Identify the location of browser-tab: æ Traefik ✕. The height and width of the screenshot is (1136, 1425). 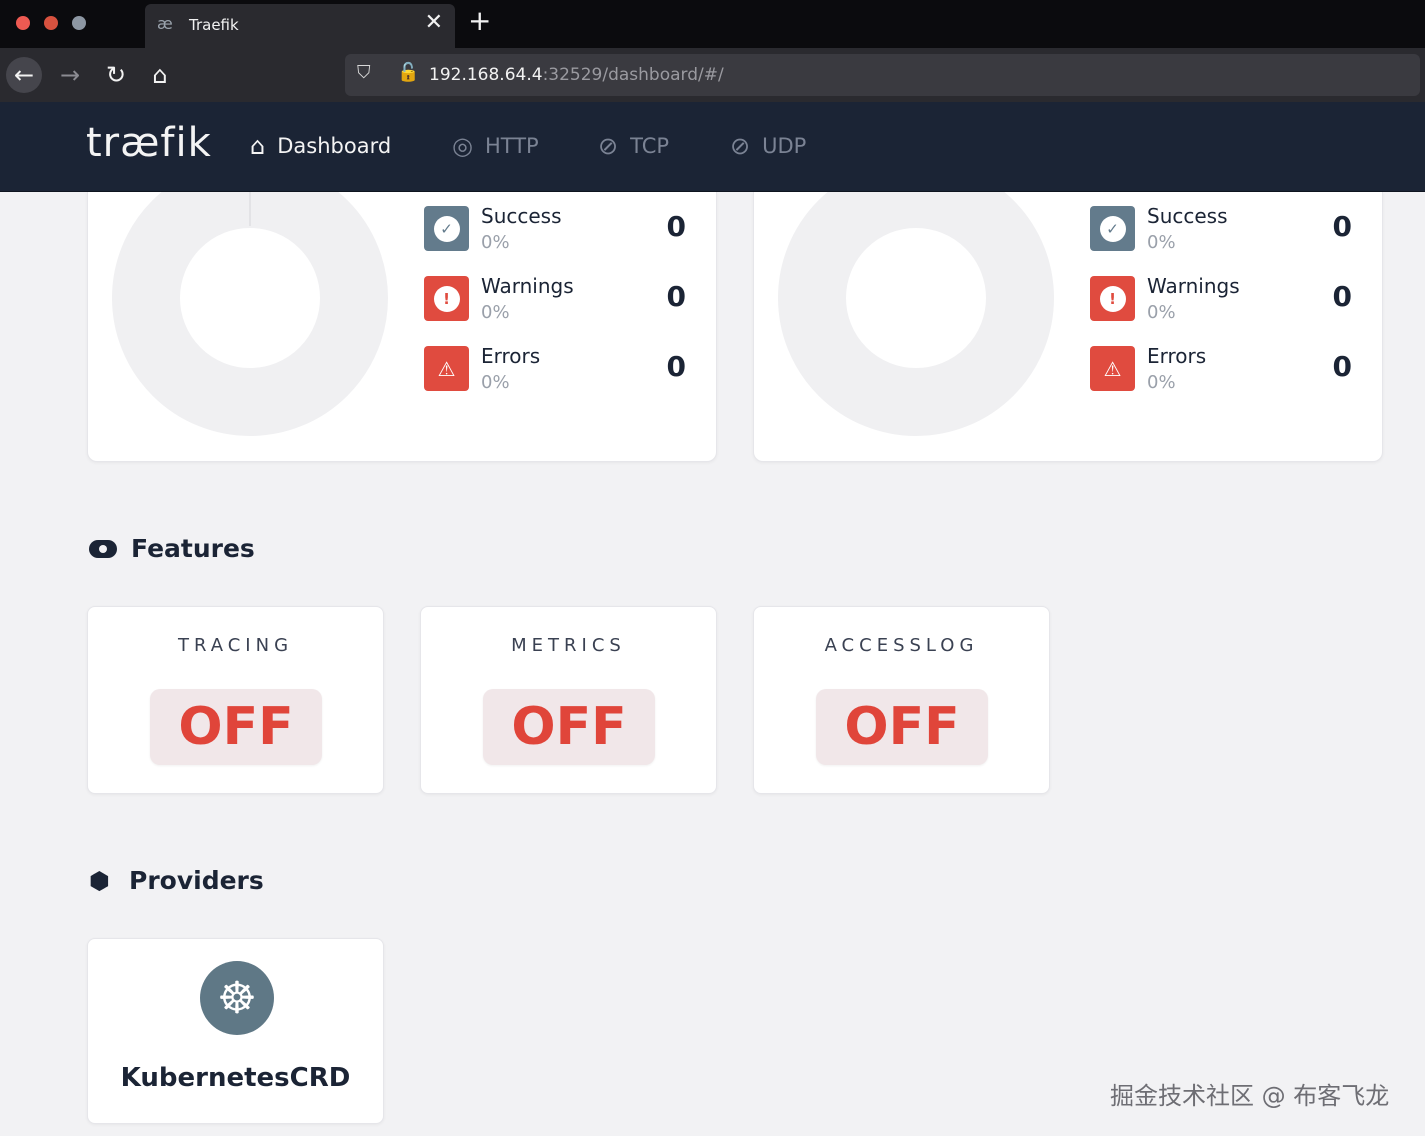
(300, 26).